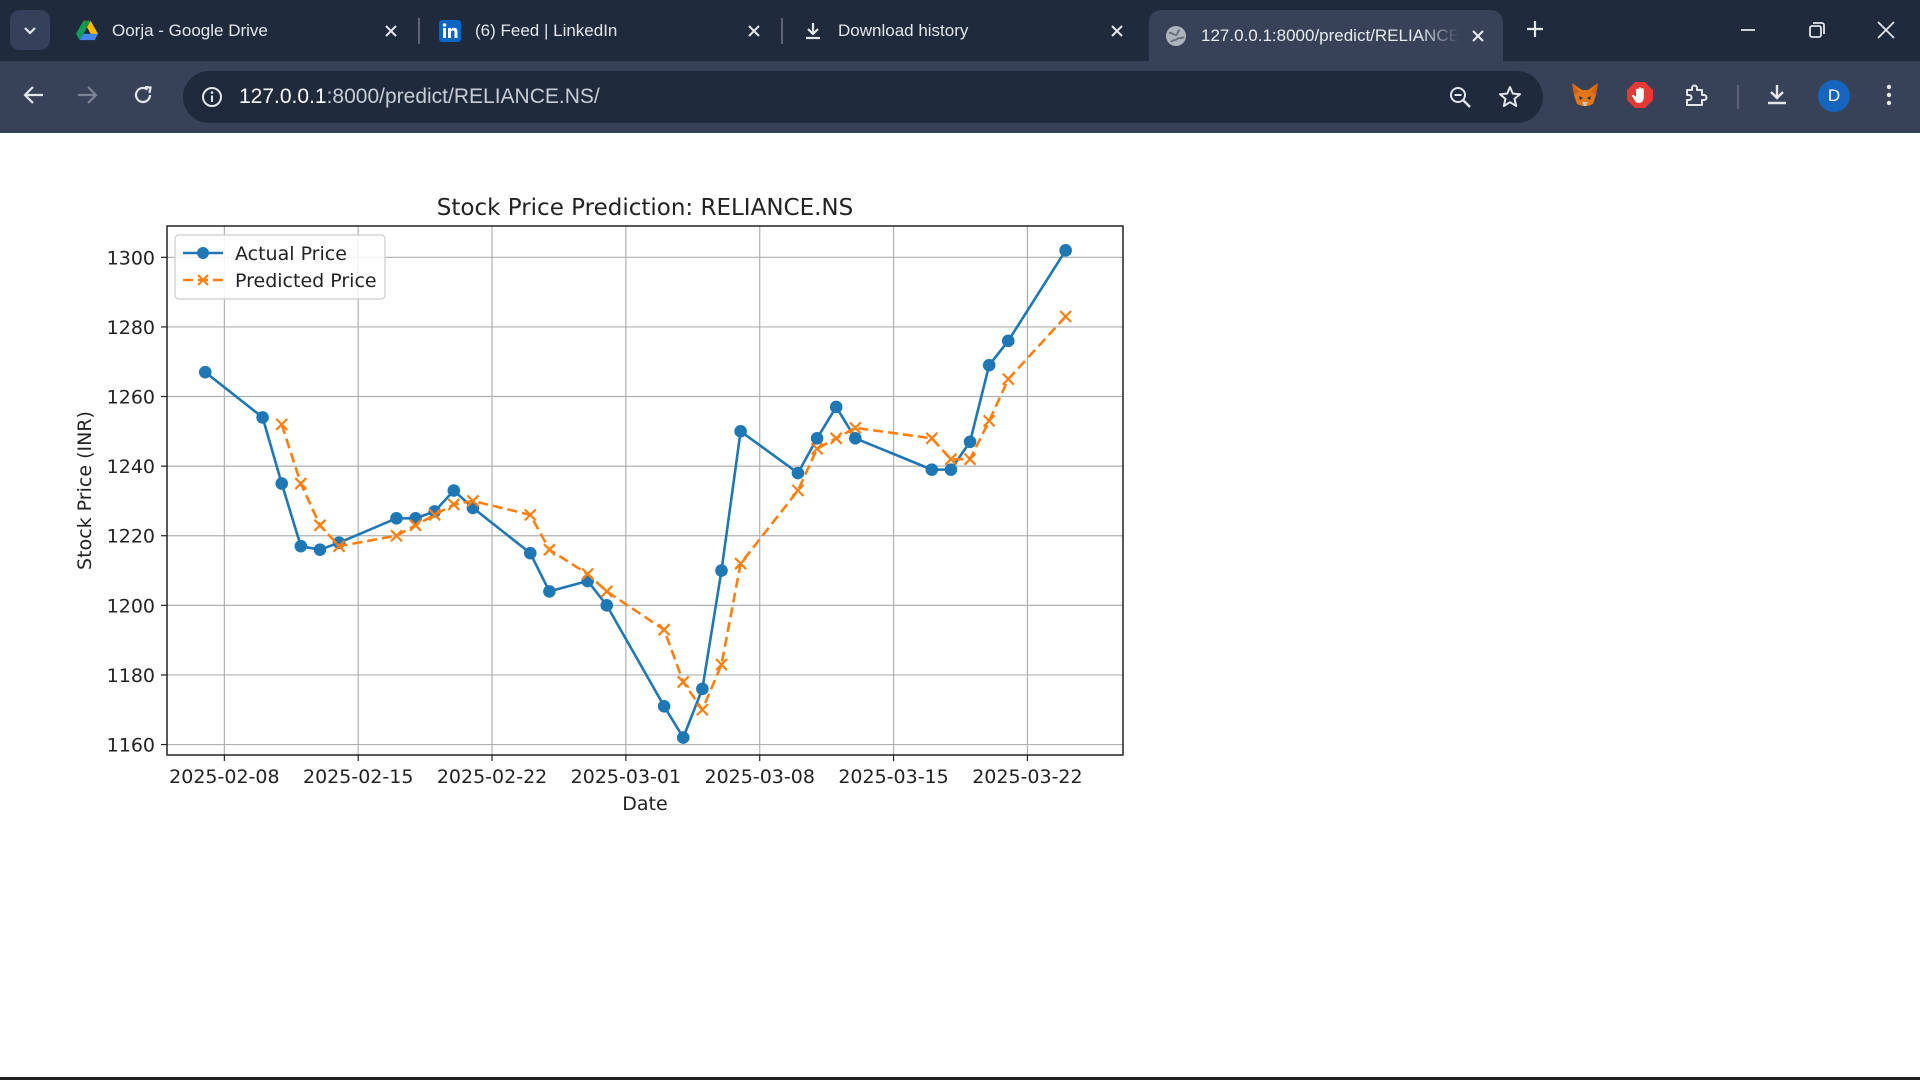  I want to click on info-icon, so click(212, 97).